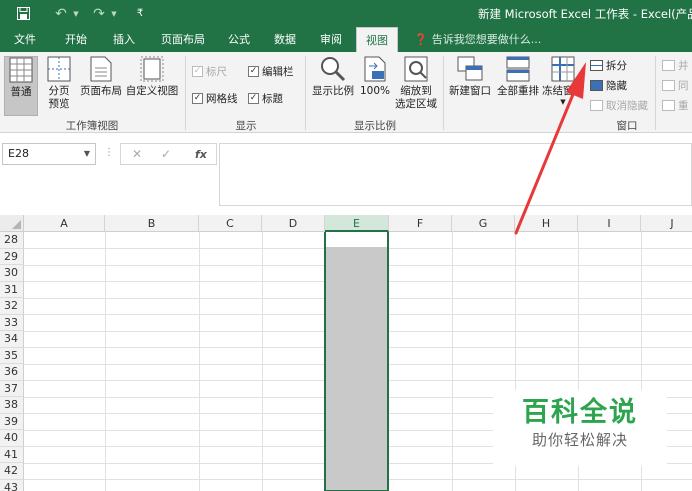 The width and height of the screenshot is (692, 491). What do you see at coordinates (12, 388) in the screenshot?
I see `row-header: 37` at bounding box center [12, 388].